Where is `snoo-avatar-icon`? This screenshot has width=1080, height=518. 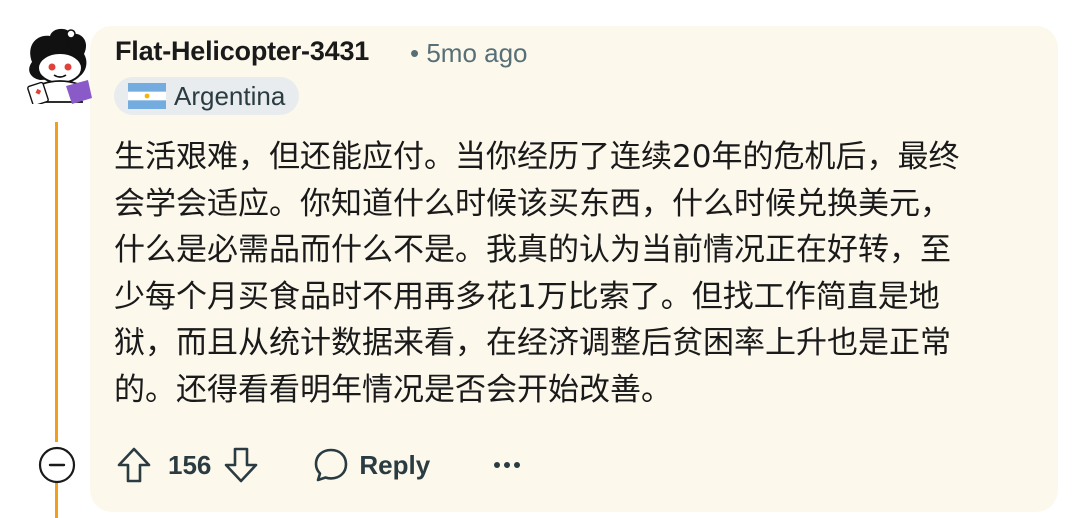 snoo-avatar-icon is located at coordinates (59, 67).